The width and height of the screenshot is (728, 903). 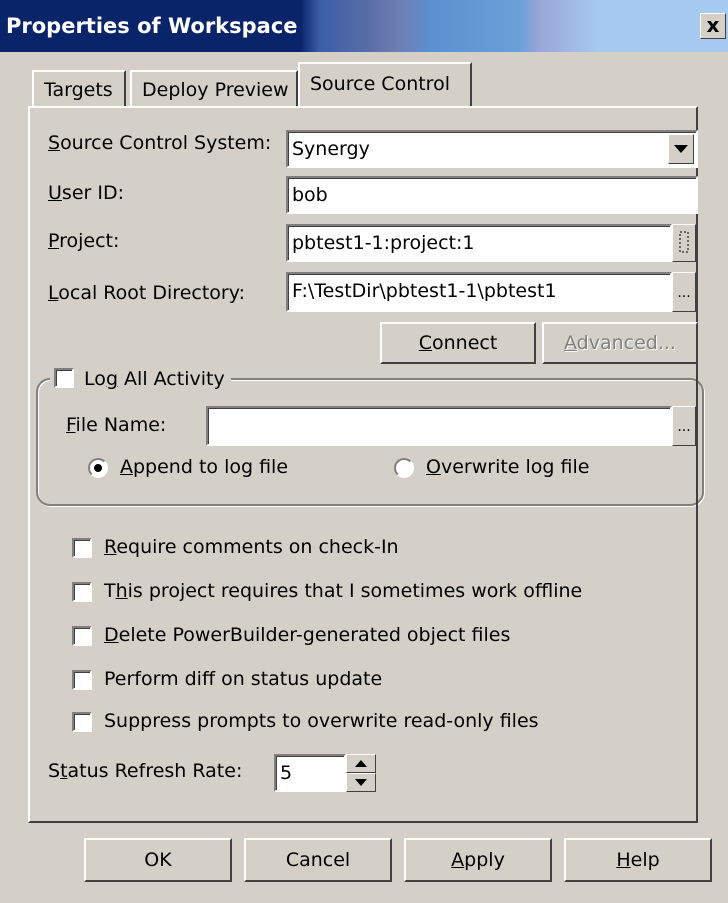 I want to click on log-all-activity-check, so click(x=64, y=377).